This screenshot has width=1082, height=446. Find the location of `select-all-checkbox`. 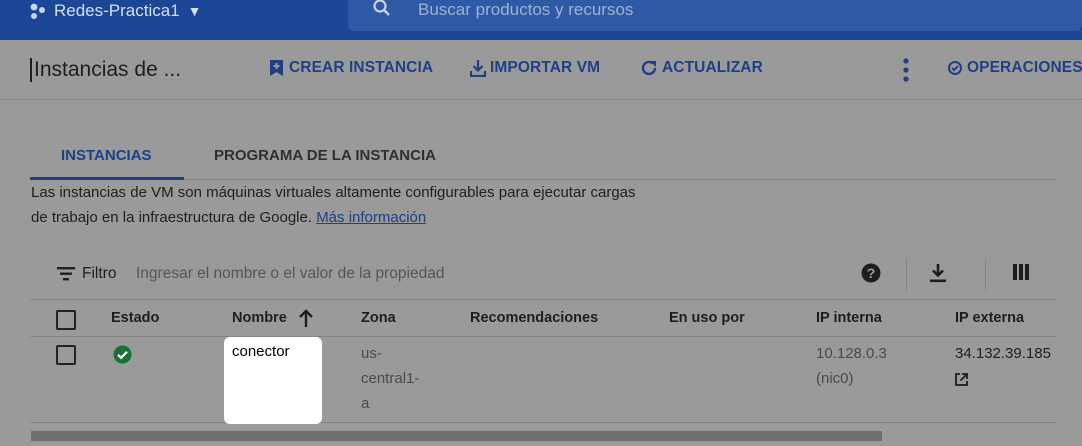

select-all-checkbox is located at coordinates (66, 320).